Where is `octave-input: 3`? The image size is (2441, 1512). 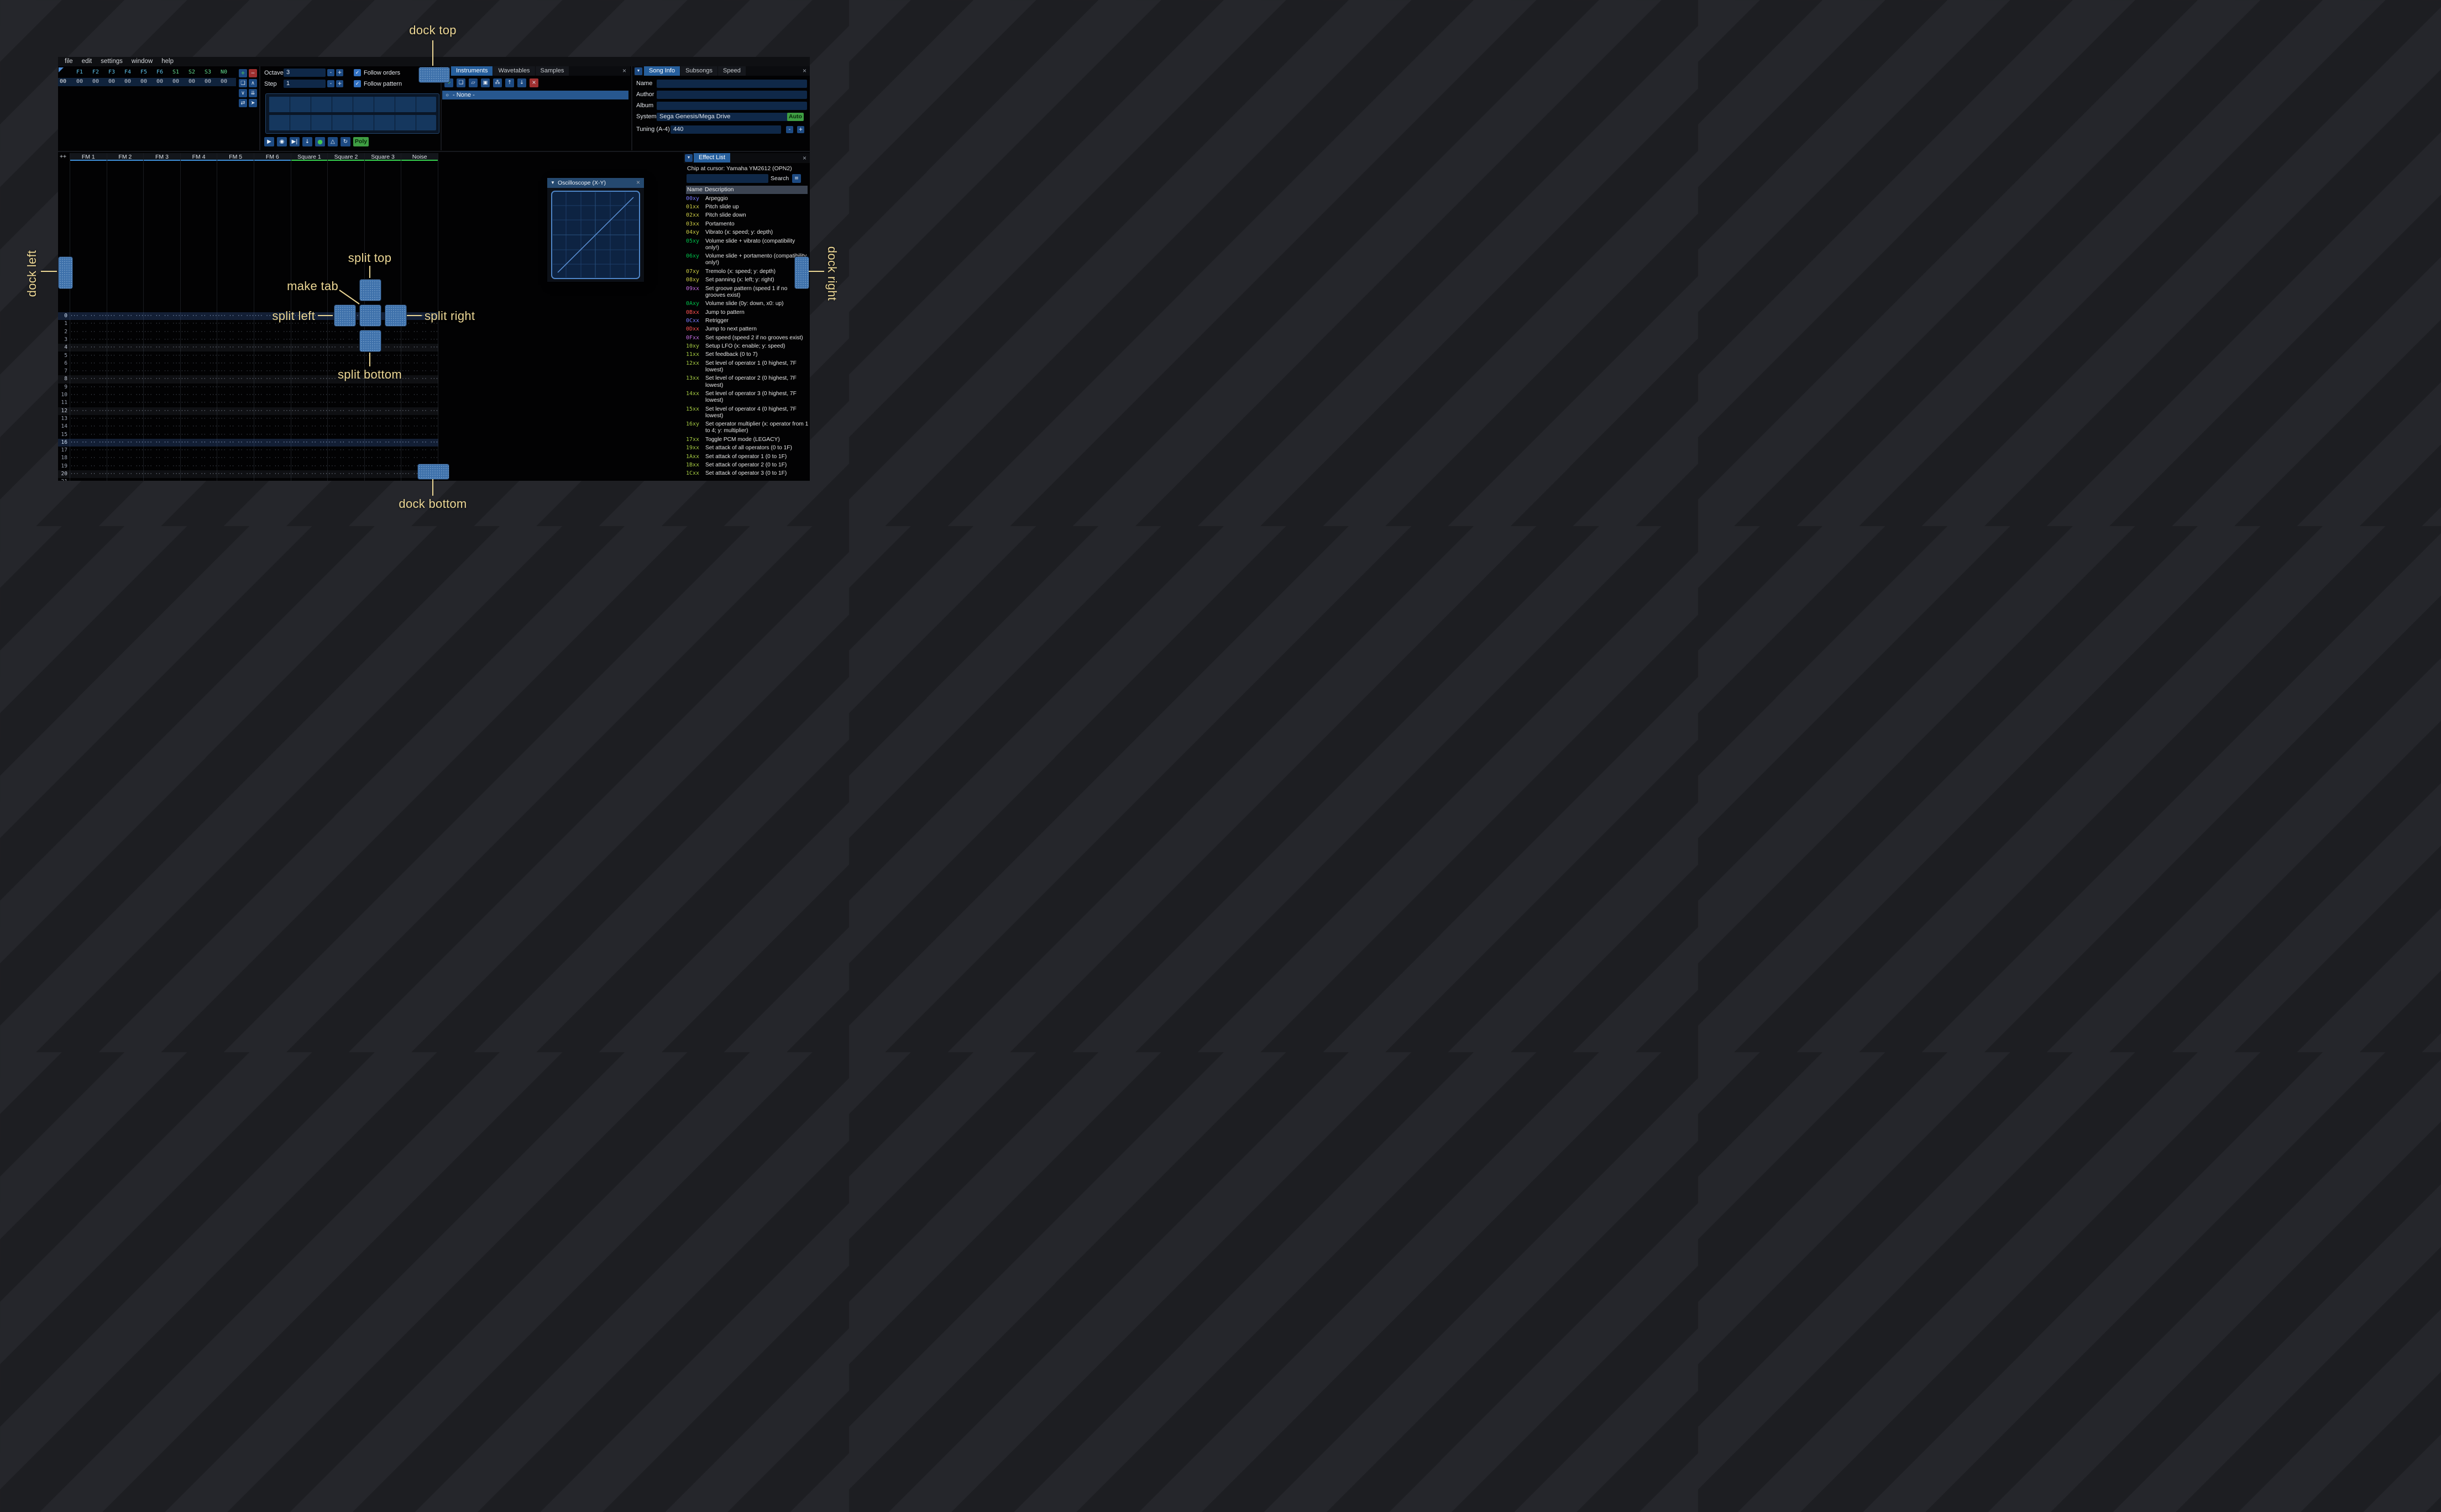 octave-input: 3 is located at coordinates (305, 73).